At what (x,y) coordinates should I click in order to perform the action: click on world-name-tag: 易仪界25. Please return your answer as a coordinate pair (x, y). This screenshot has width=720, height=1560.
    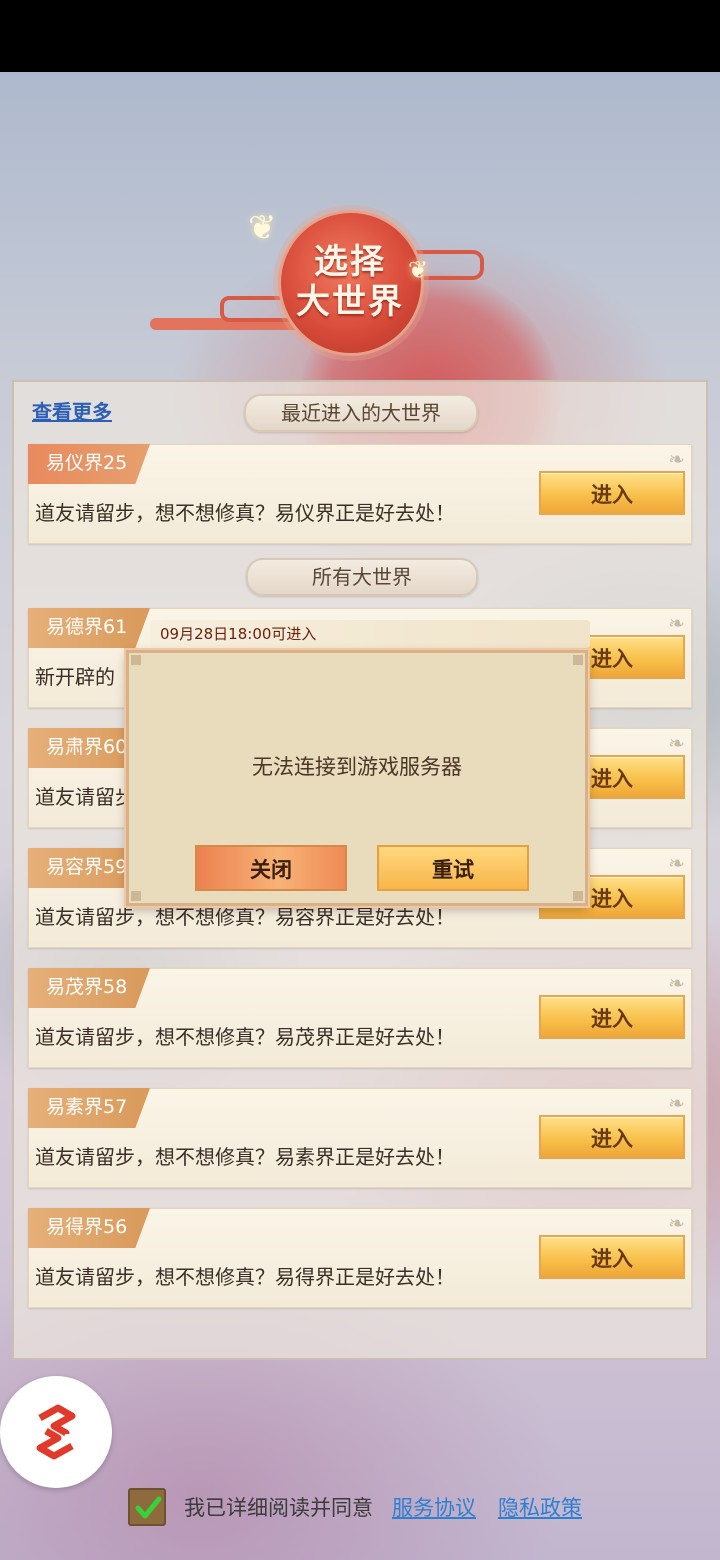
    Looking at the image, I should click on (89, 464).